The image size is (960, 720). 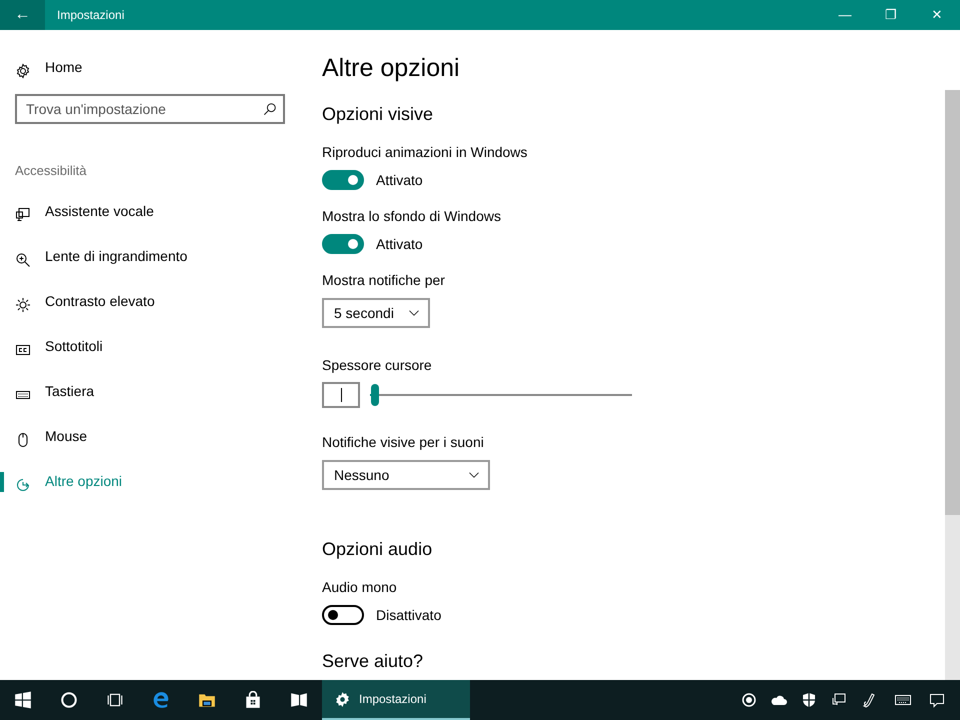 What do you see at coordinates (412, 216) in the screenshot?
I see `setting-label: Mostra lo sfondo di Windows` at bounding box center [412, 216].